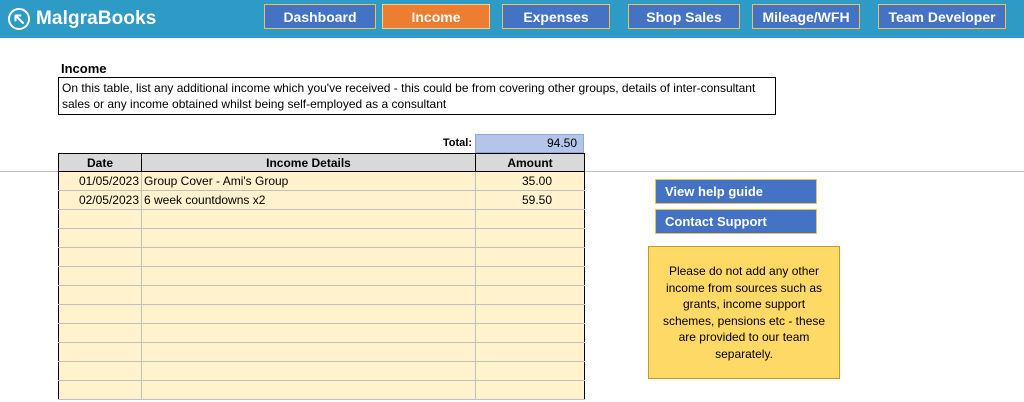 This screenshot has height=402, width=1024. I want to click on view-help-guide-button: View help guide, so click(736, 191).